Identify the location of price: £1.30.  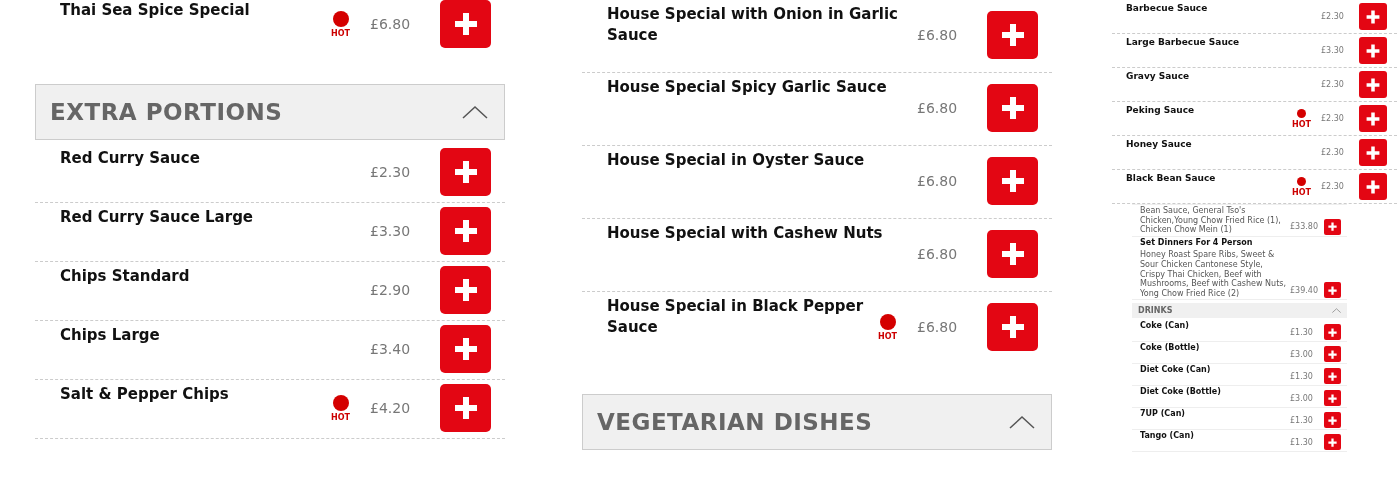
(1302, 420).